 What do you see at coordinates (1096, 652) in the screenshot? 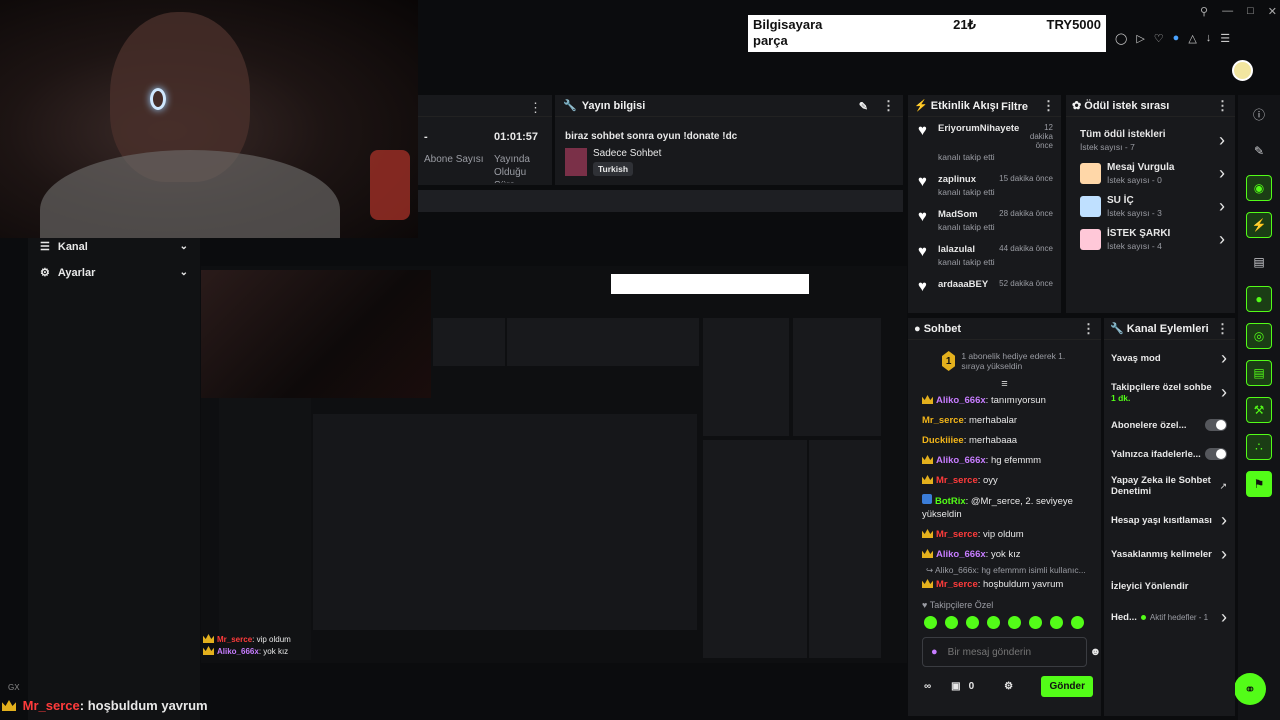
I see `emoji-icon: ☻` at bounding box center [1096, 652].